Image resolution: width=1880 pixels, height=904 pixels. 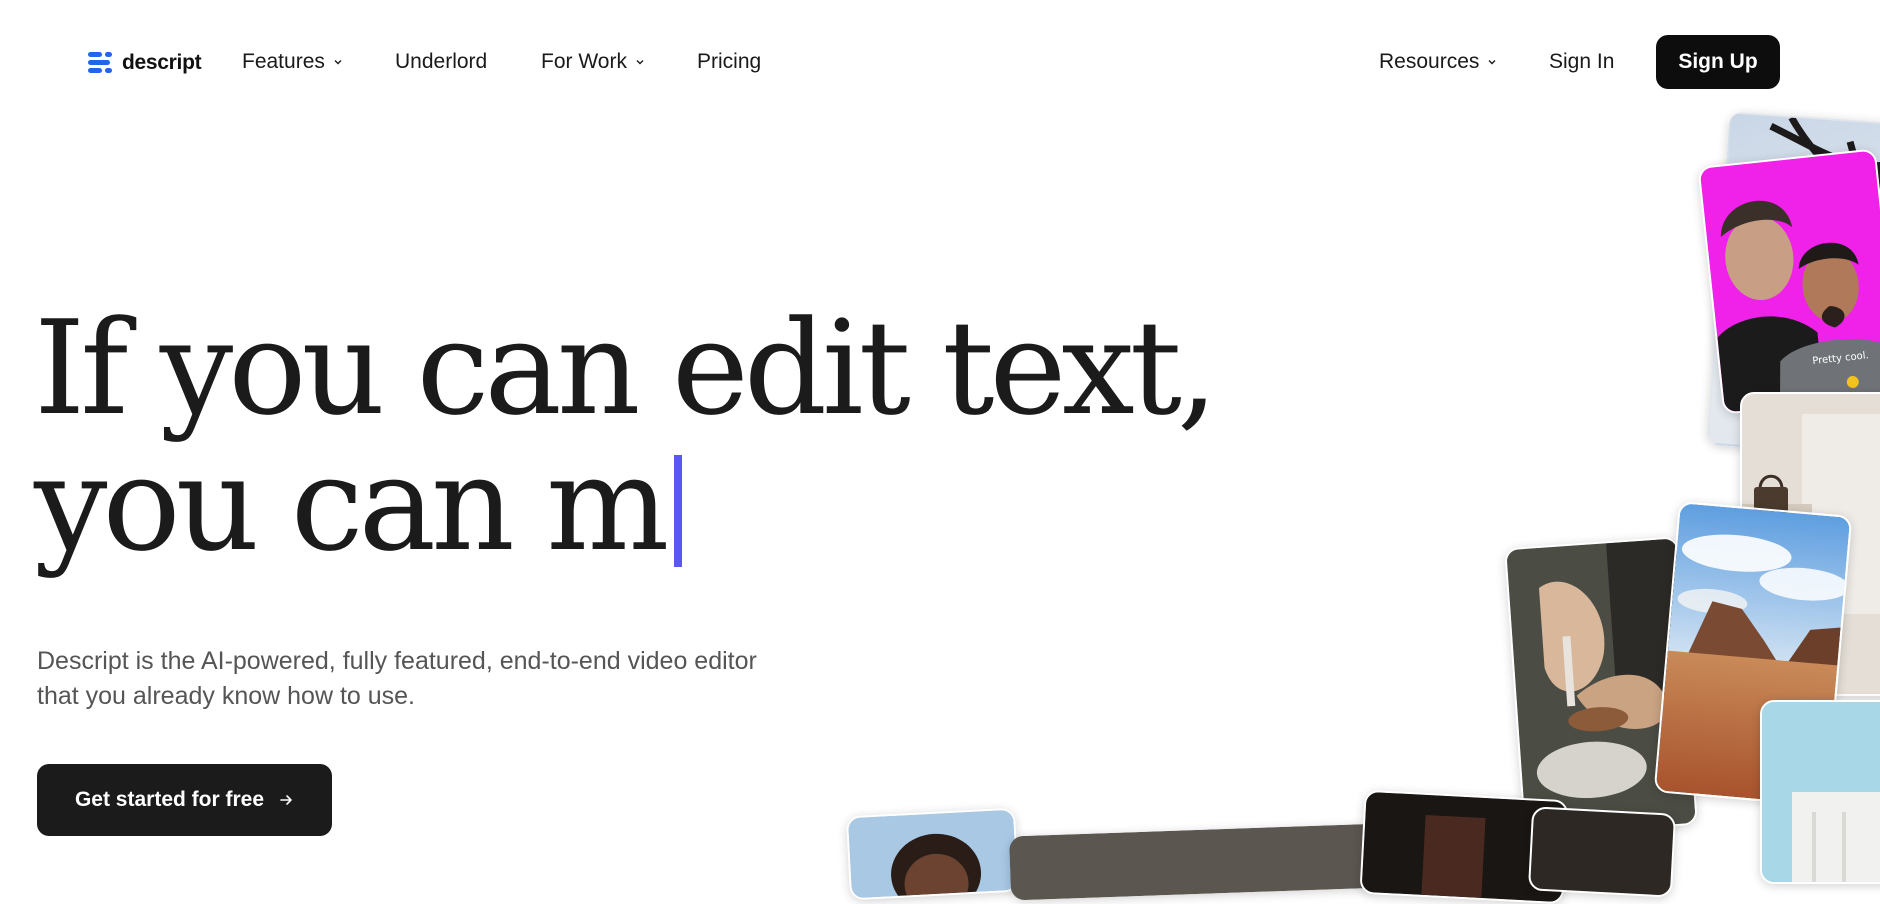 I want to click on descript-logo-icon, so click(x=101, y=63).